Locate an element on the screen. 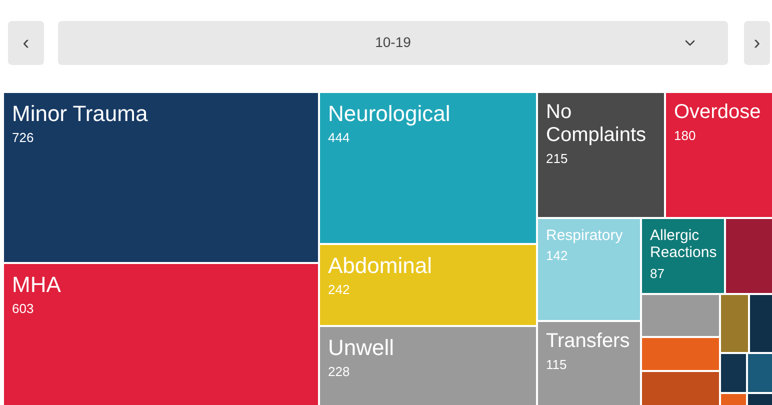  select-value: 10-19 is located at coordinates (393, 42).